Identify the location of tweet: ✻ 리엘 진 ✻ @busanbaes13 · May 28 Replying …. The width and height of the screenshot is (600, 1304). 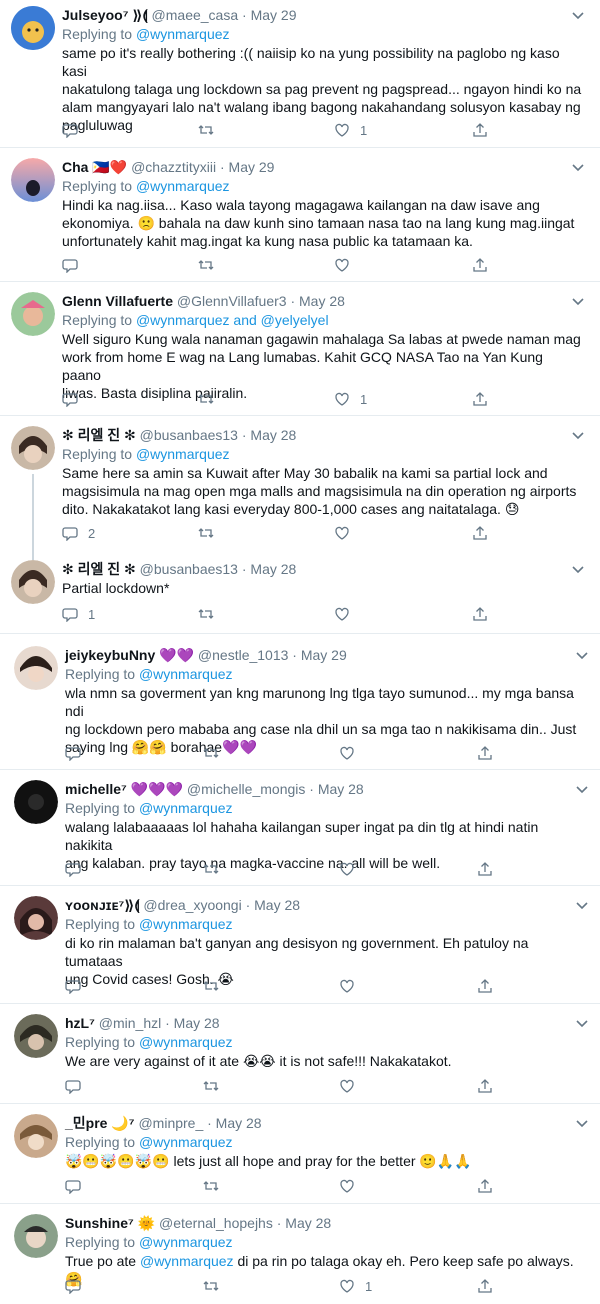
(300, 488).